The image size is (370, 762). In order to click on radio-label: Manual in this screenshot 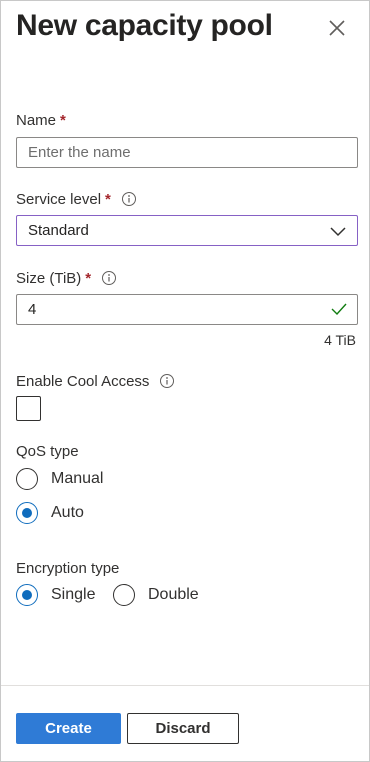, I will do `click(77, 478)`.